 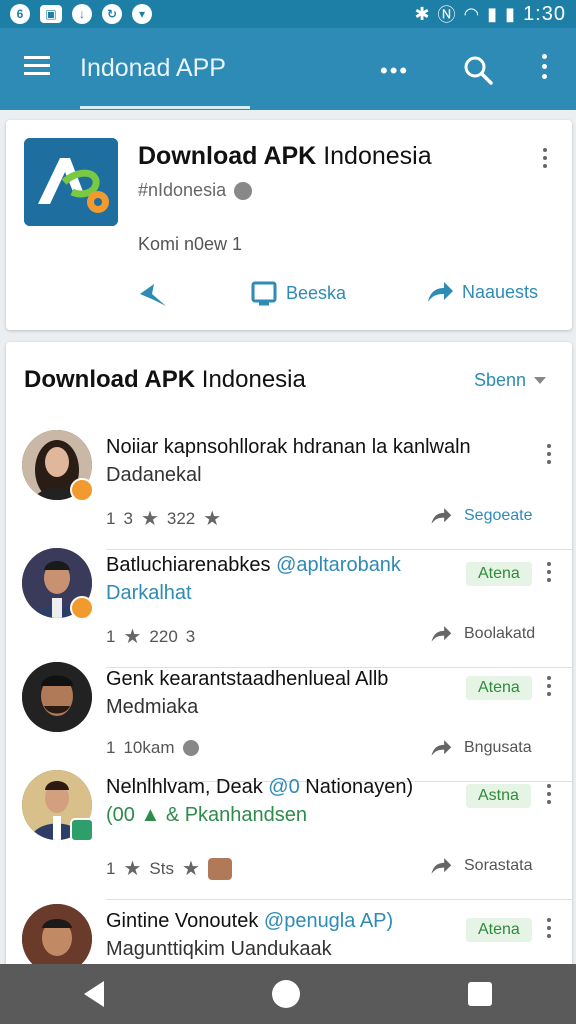 I want to click on search-icon, so click(x=478, y=70).